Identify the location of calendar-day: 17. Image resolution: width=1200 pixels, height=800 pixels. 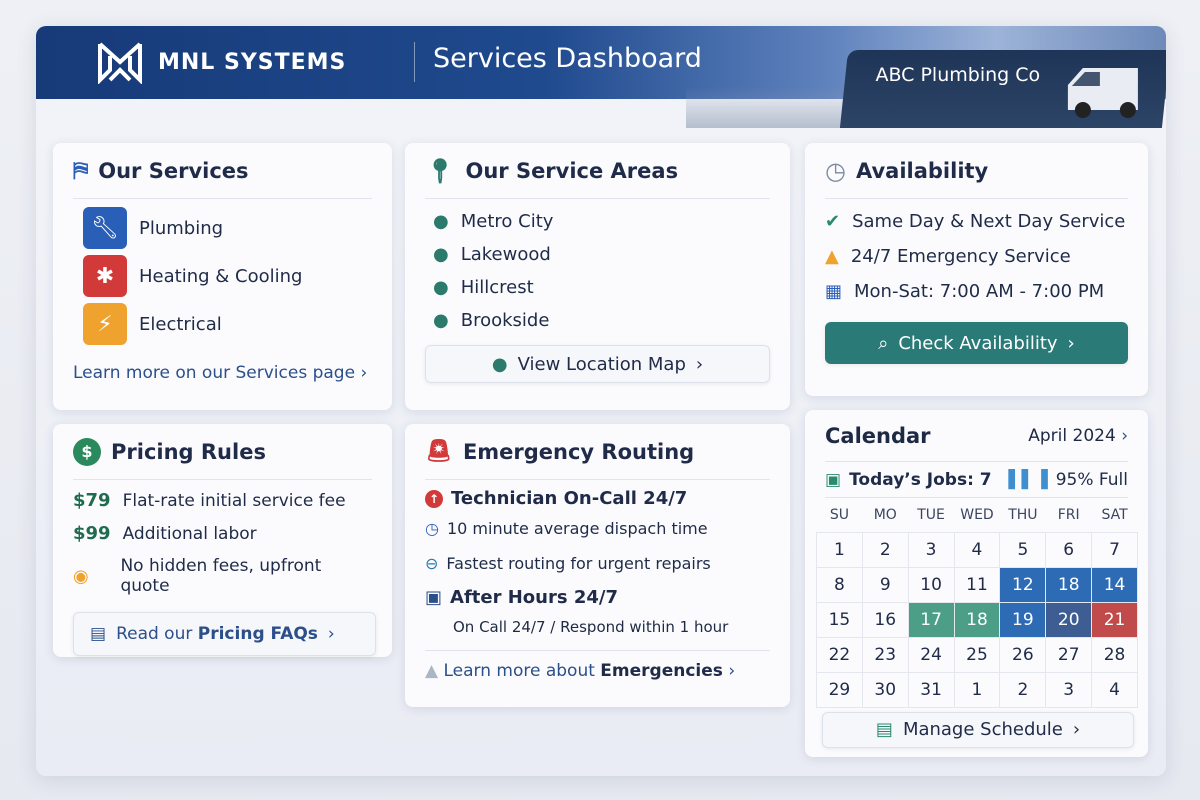
(931, 619).